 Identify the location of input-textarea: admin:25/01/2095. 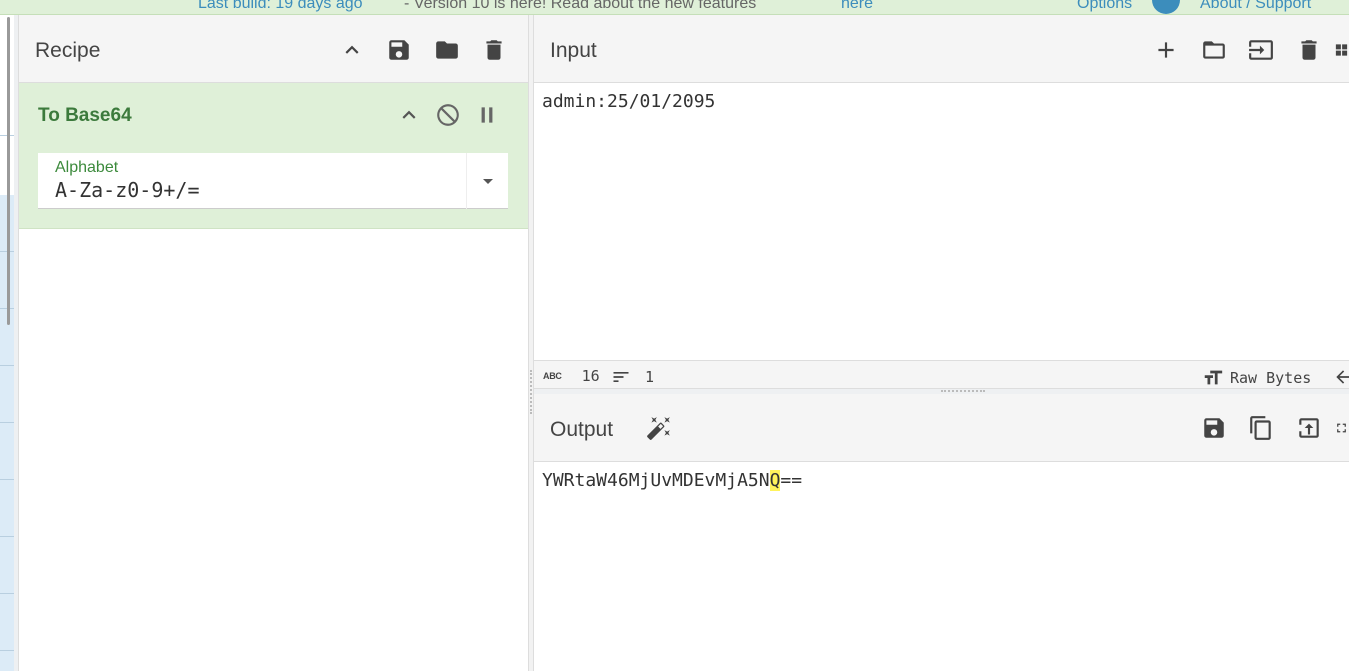
(628, 101).